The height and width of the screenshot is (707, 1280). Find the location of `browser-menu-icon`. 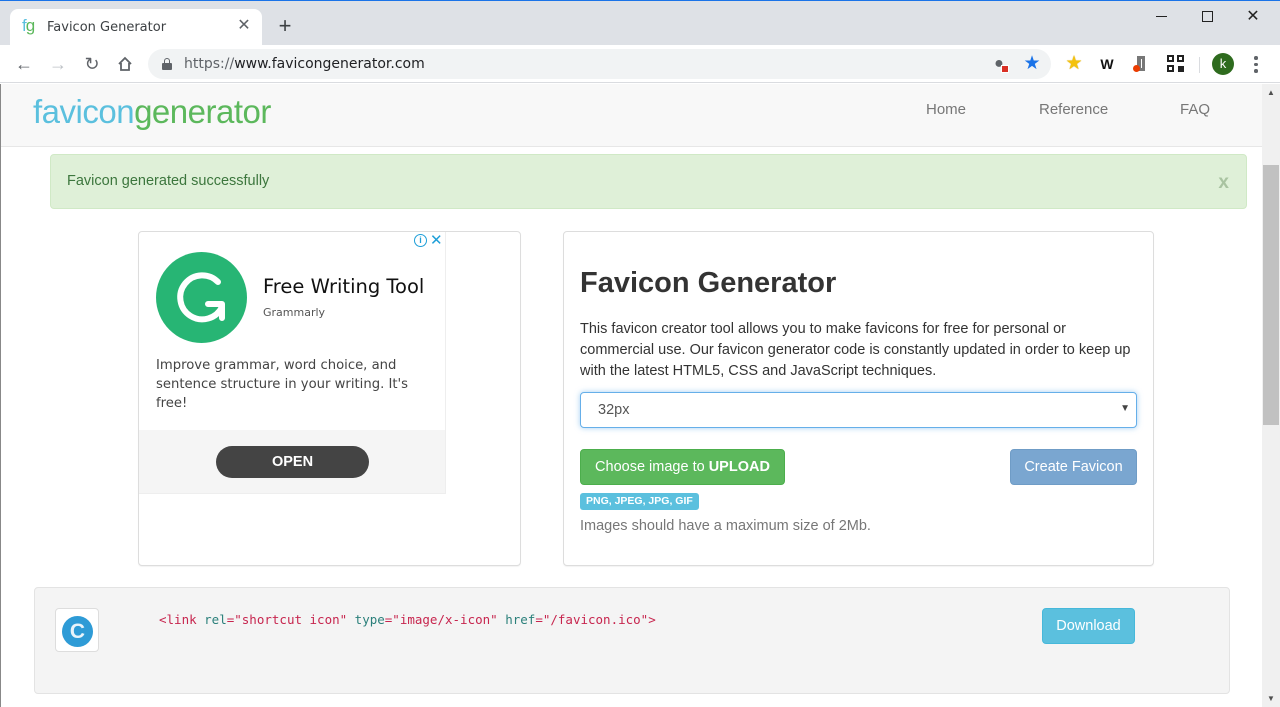

browser-menu-icon is located at coordinates (1256, 64).